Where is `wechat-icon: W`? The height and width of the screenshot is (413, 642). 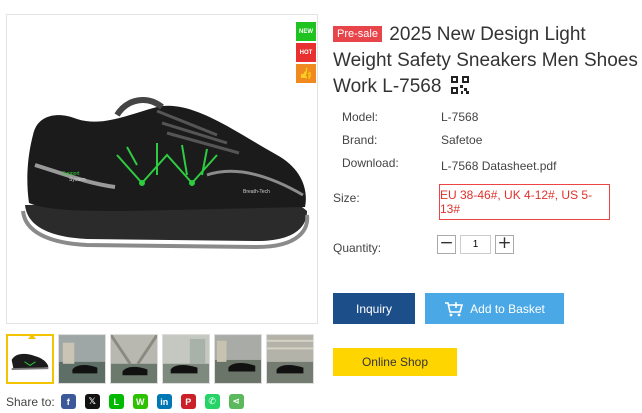
wechat-icon: W is located at coordinates (140, 401).